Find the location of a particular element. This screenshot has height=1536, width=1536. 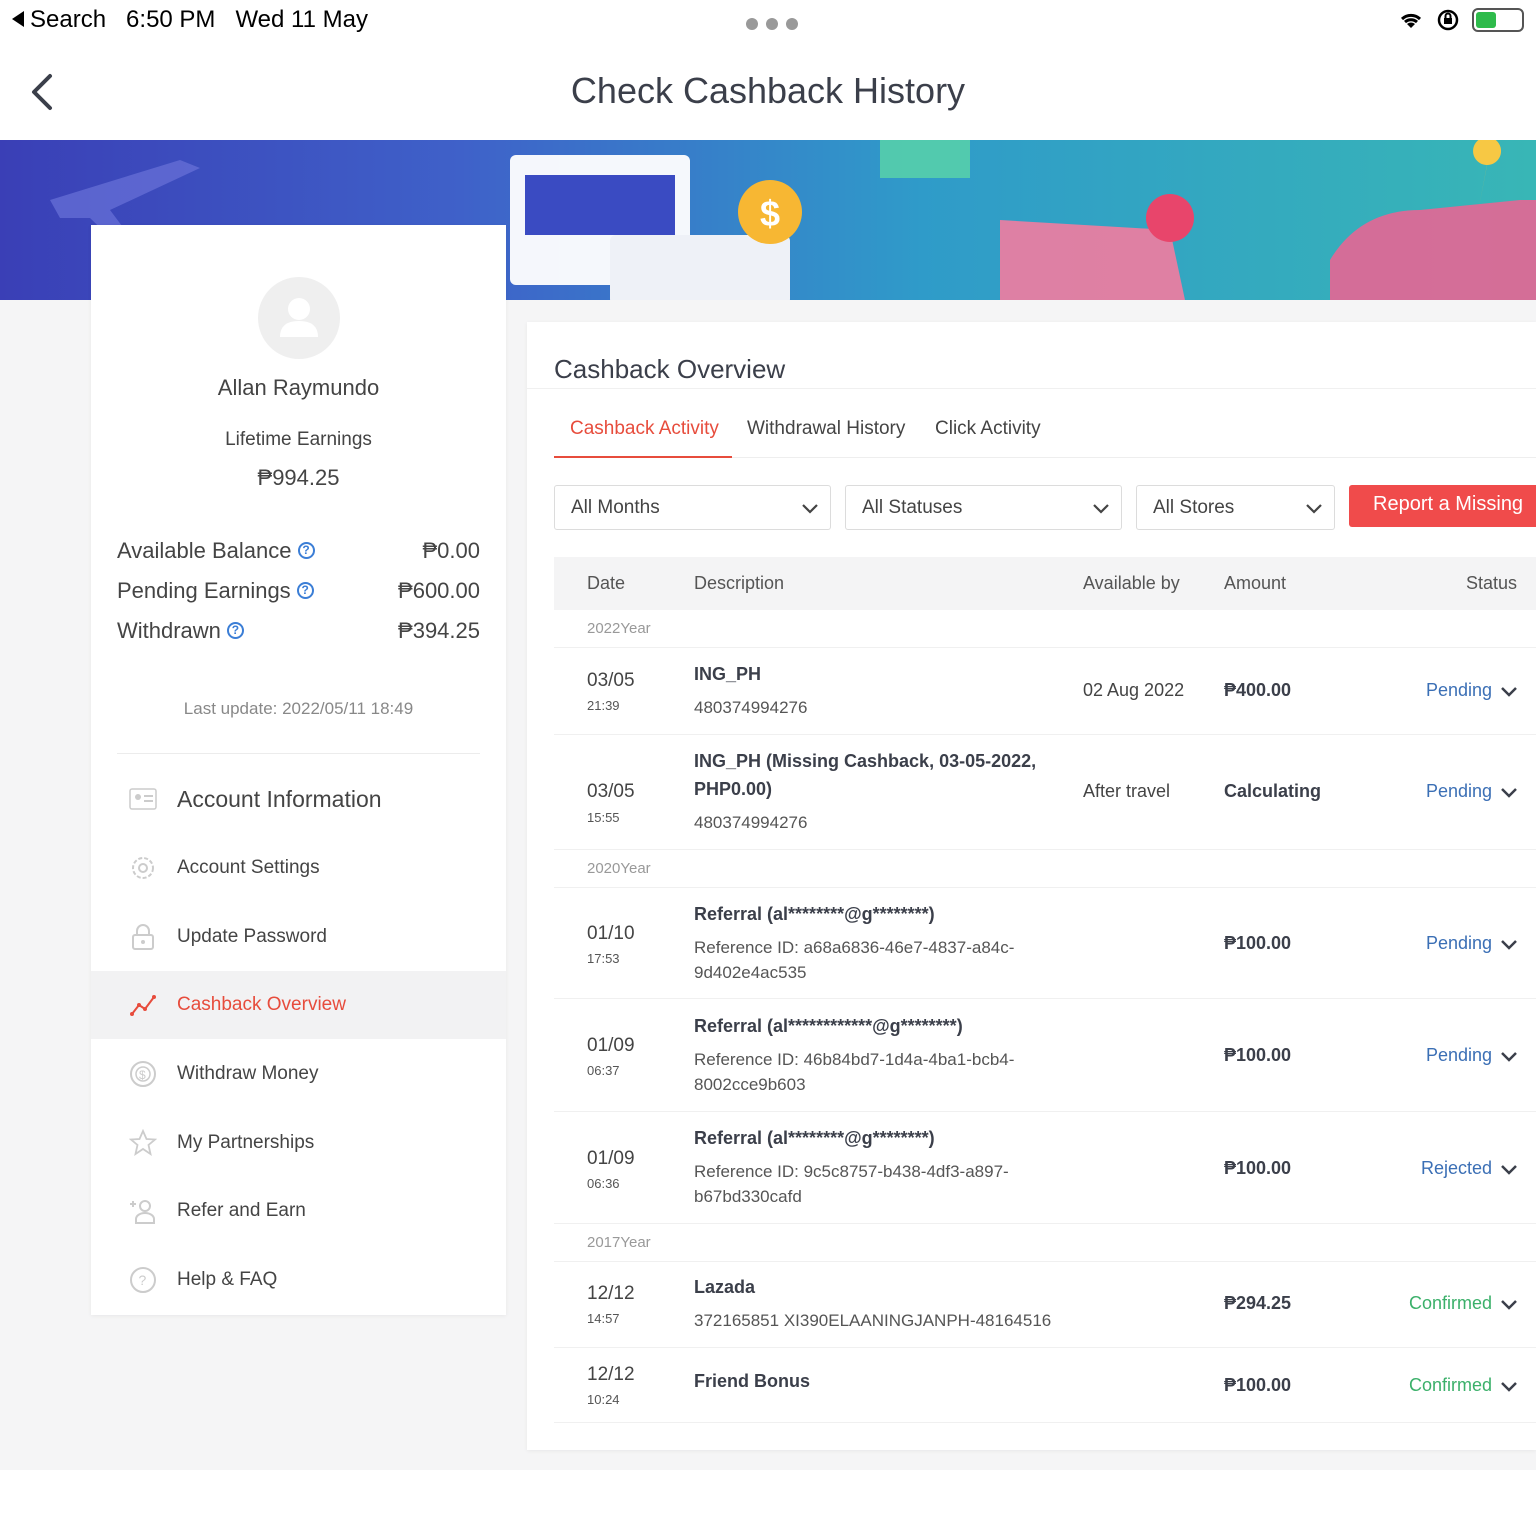

tab-click-activity: Click Activity is located at coordinates (988, 429).